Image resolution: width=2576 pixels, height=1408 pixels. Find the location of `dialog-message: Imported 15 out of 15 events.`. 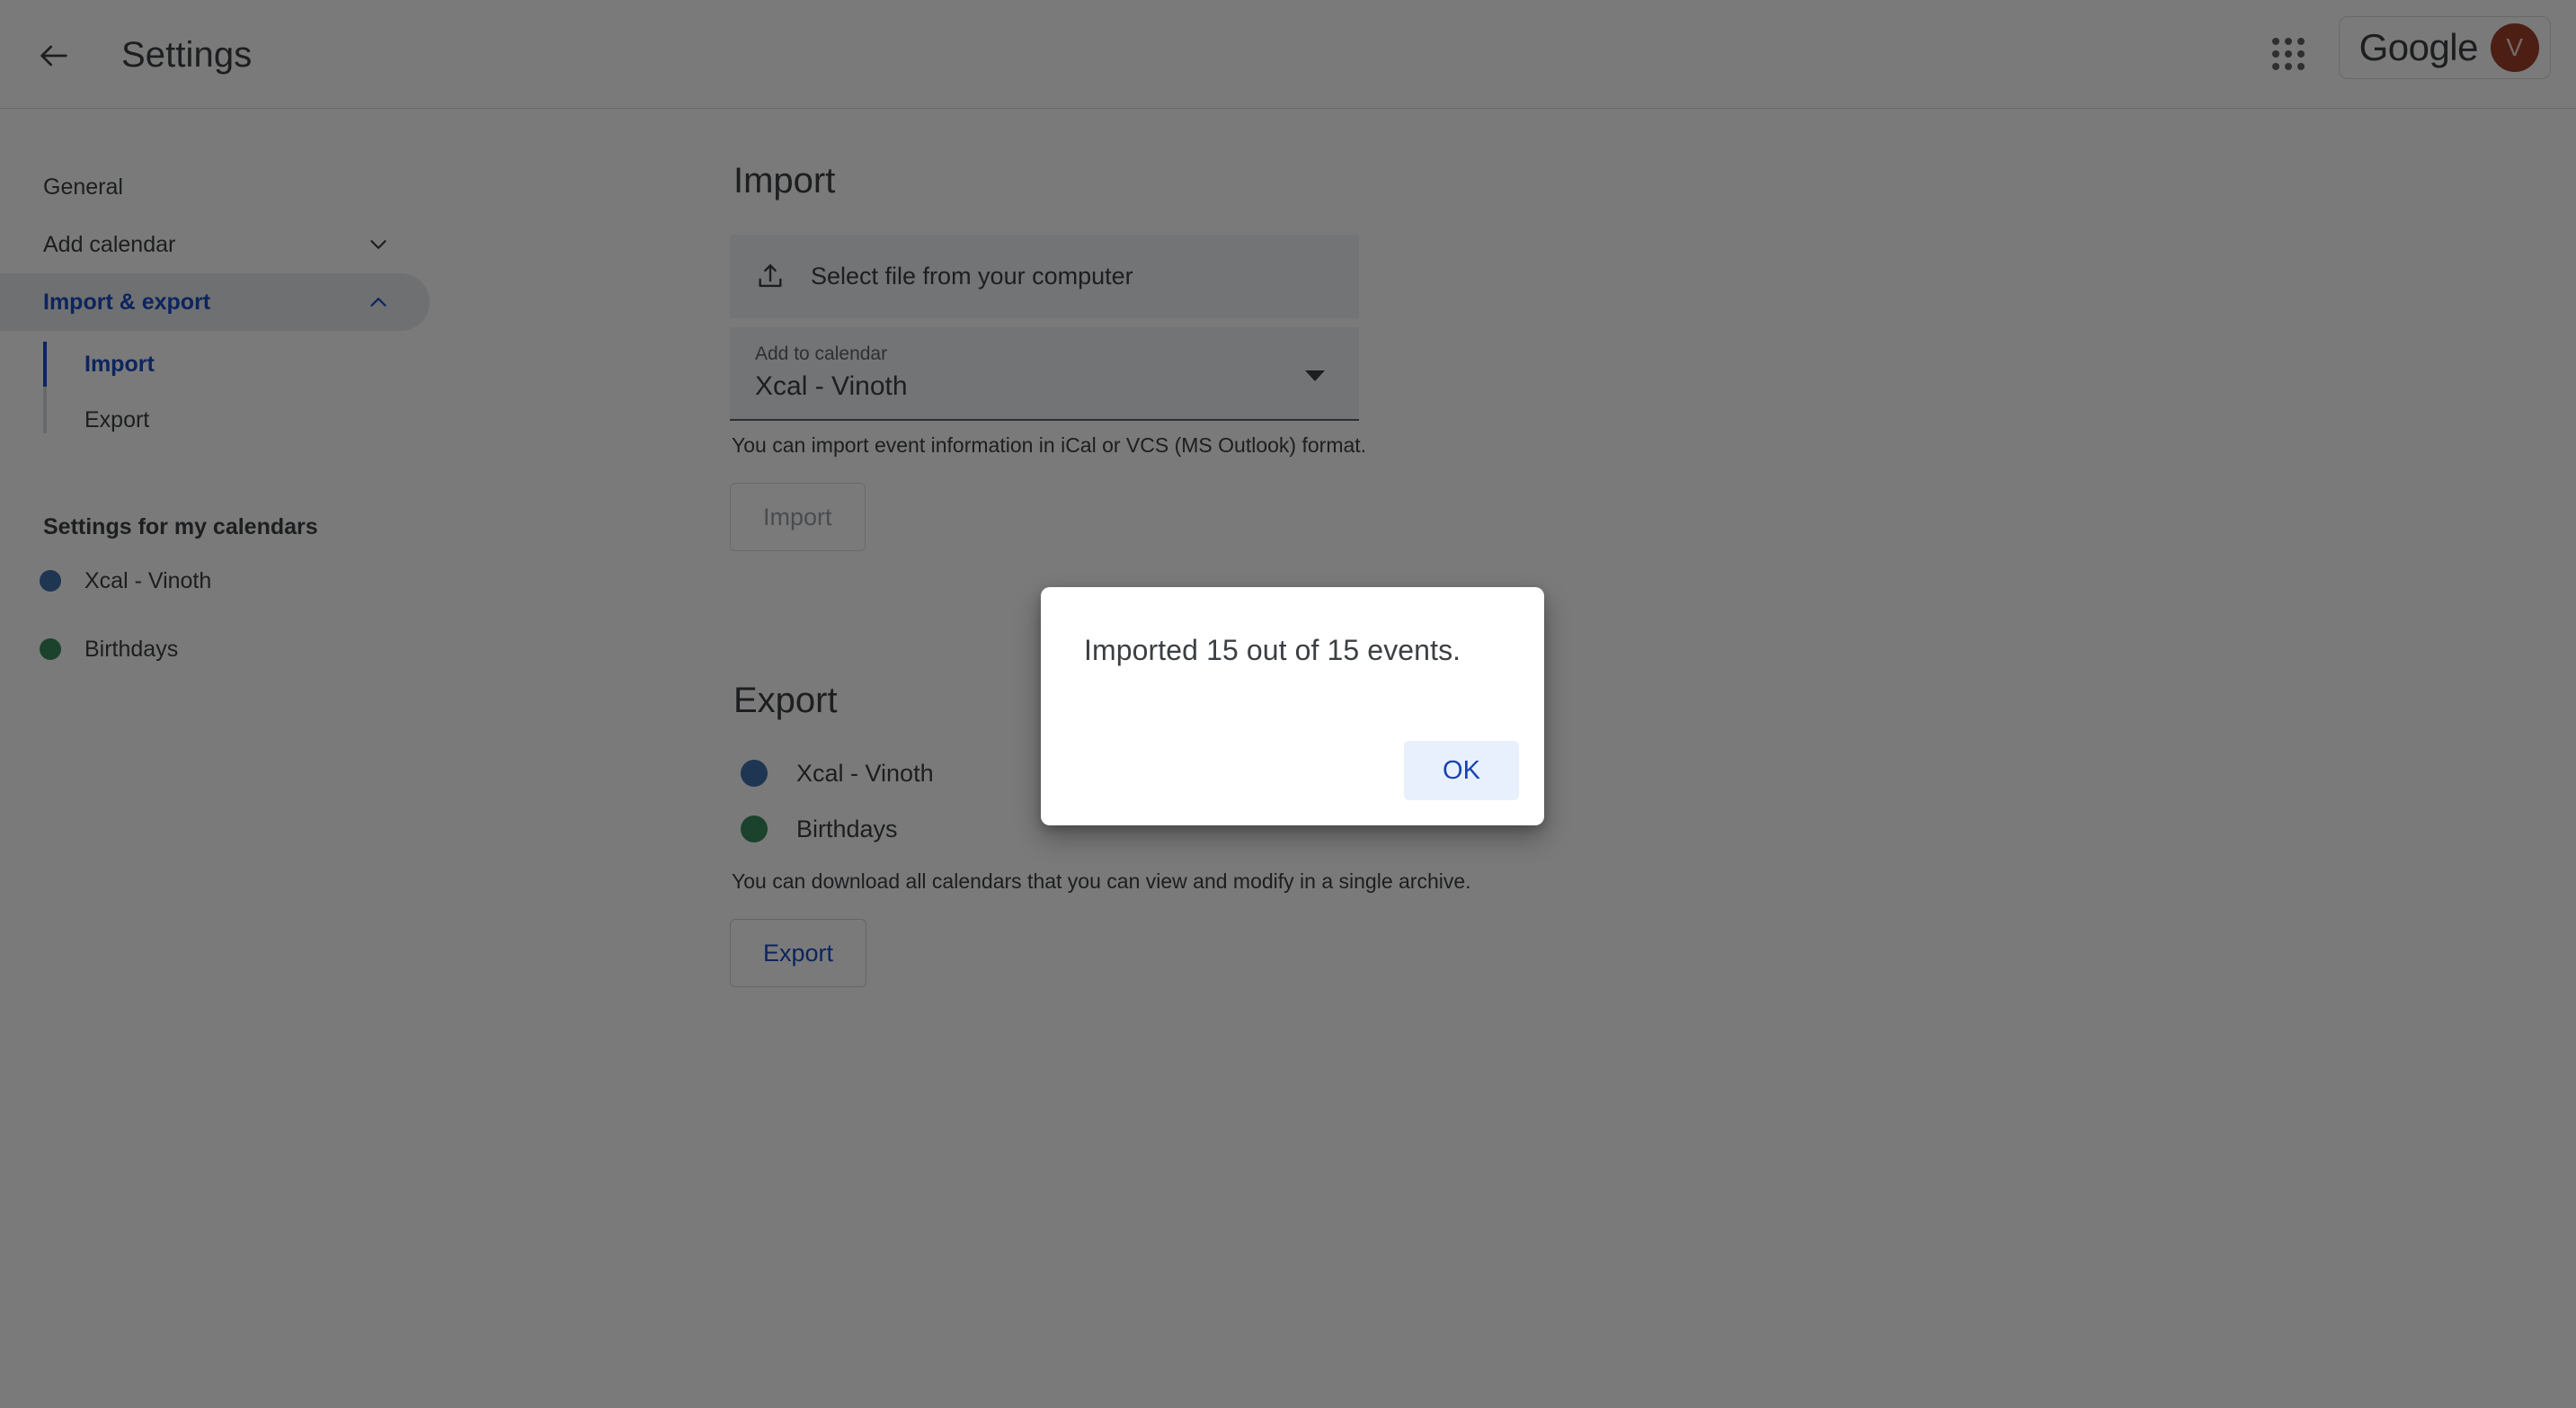

dialog-message: Imported 15 out of 15 events. is located at coordinates (1272, 650).